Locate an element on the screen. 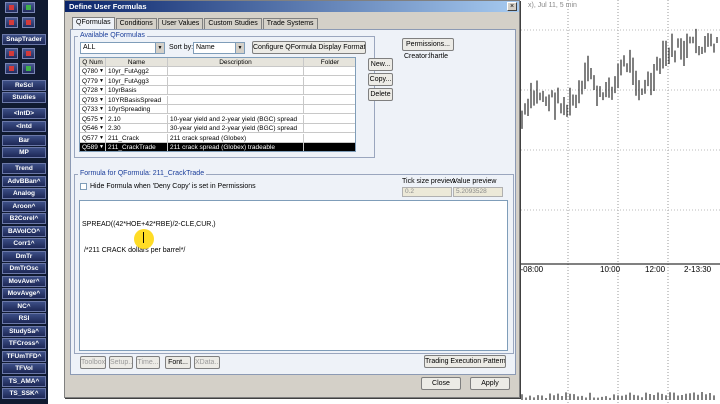 The width and height of the screenshot is (720, 404). available-qformulas-label: Available QFormulas is located at coordinates (112, 35).